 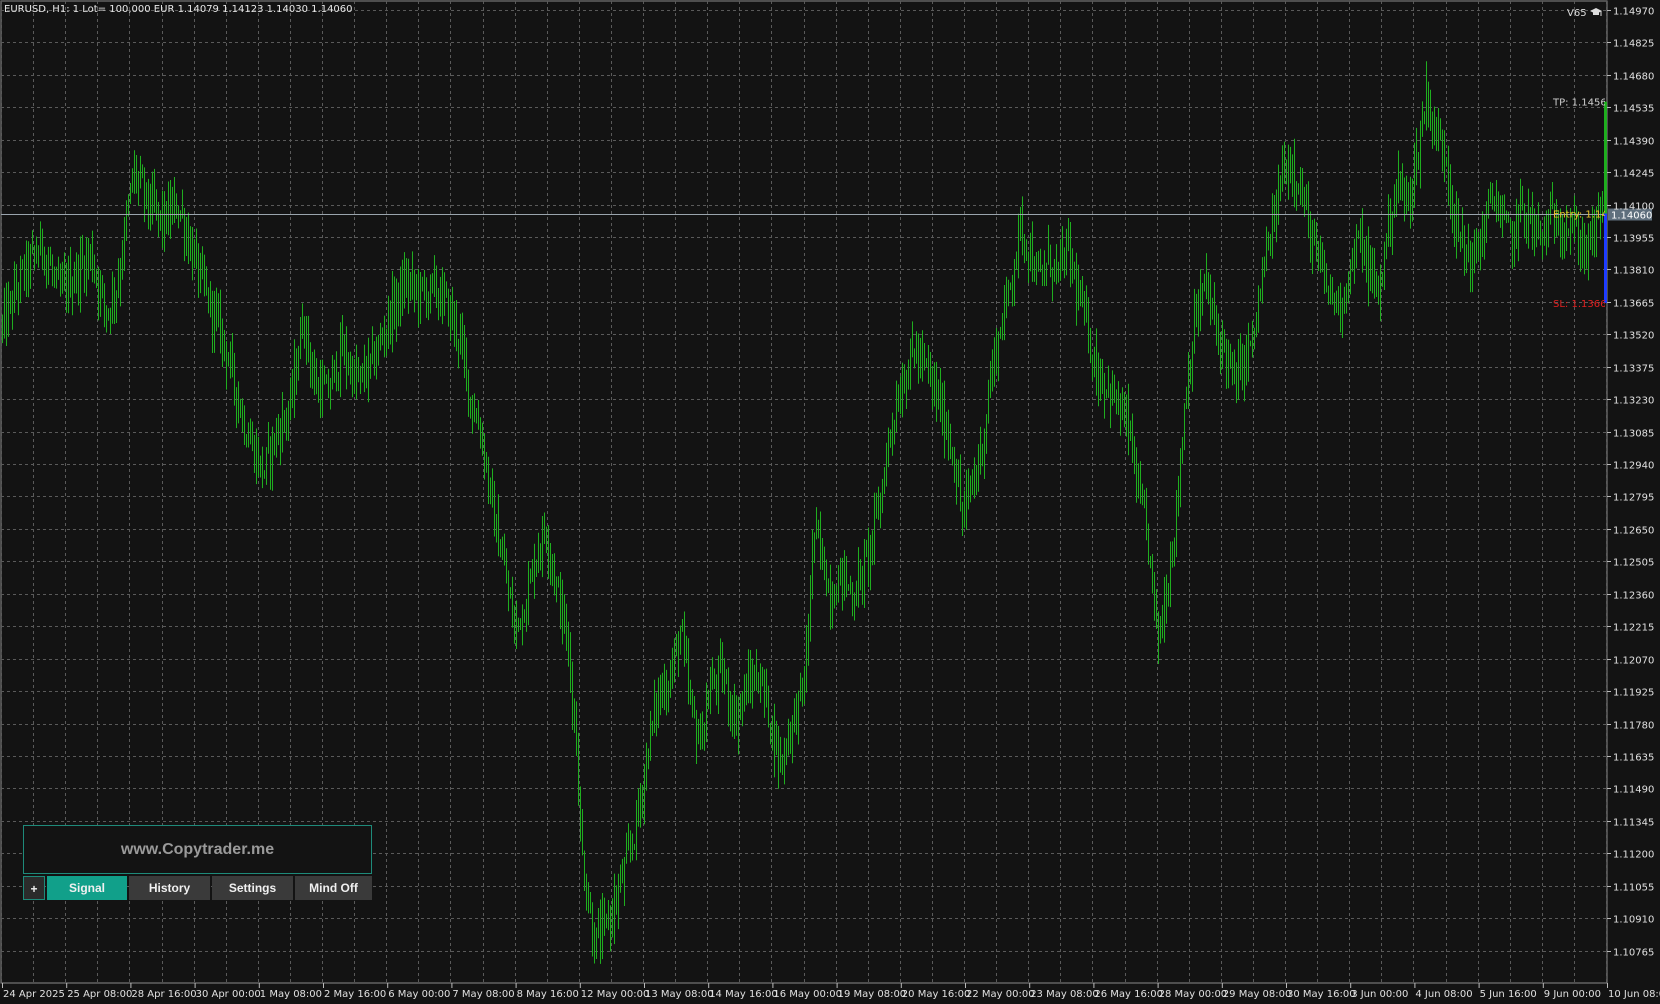 What do you see at coordinates (1605, 258) in the screenshot?
I see `position-bar-risk` at bounding box center [1605, 258].